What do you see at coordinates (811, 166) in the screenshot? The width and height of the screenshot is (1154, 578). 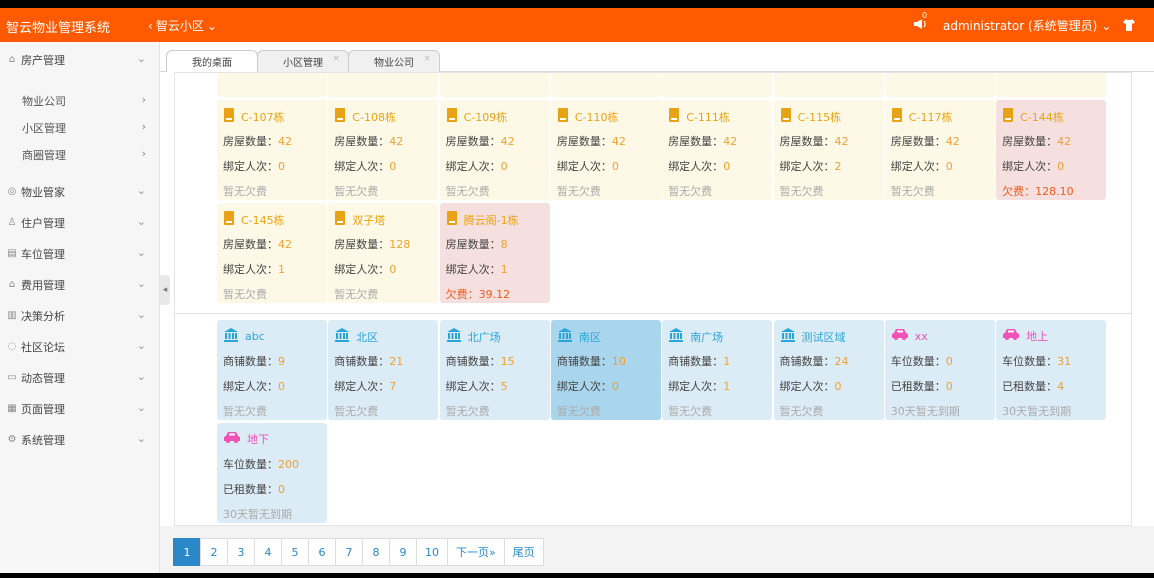 I see `bind-count-row: 绑定人次：2` at bounding box center [811, 166].